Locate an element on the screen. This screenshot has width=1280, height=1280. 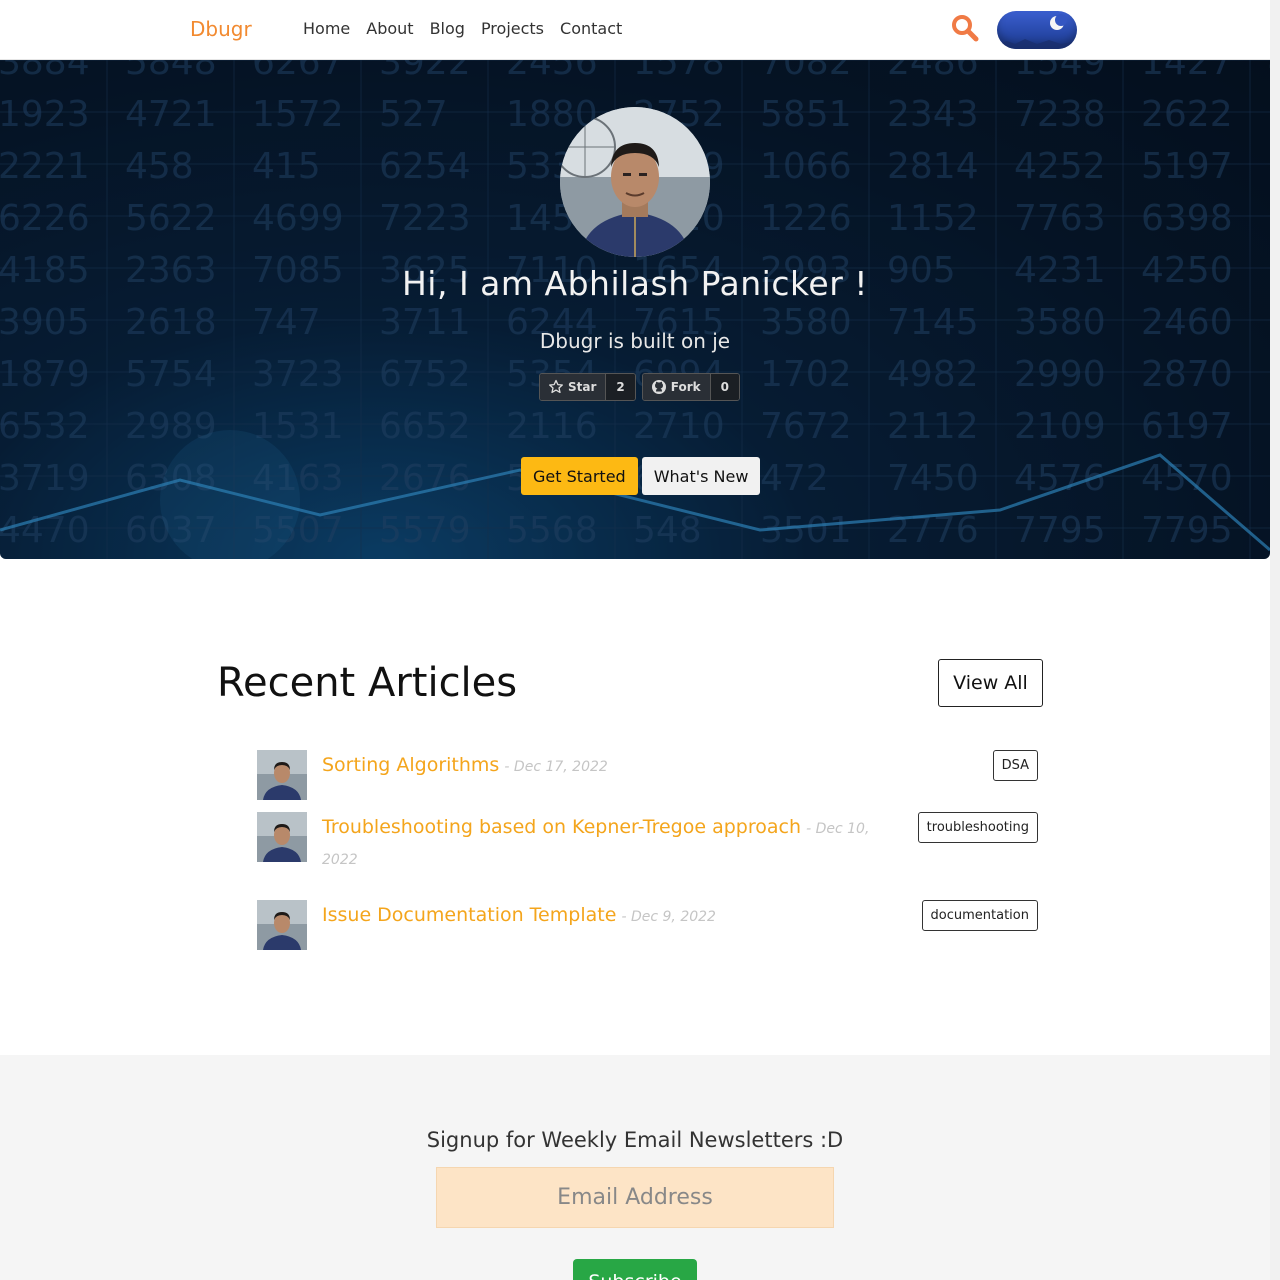
brand-logo: Dbugr is located at coordinates (221, 29).